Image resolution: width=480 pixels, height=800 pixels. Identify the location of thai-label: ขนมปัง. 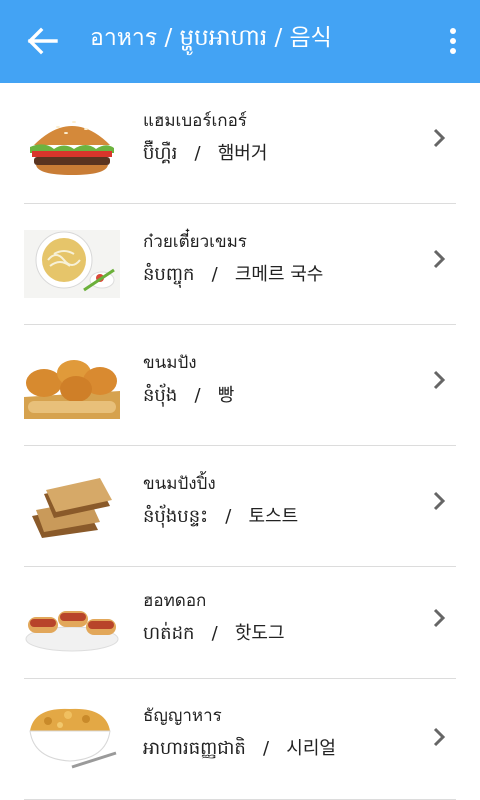
(170, 363).